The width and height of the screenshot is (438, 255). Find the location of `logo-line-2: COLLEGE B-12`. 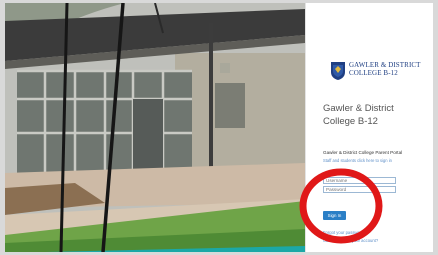

logo-line-2: COLLEGE B-12 is located at coordinates (373, 73).